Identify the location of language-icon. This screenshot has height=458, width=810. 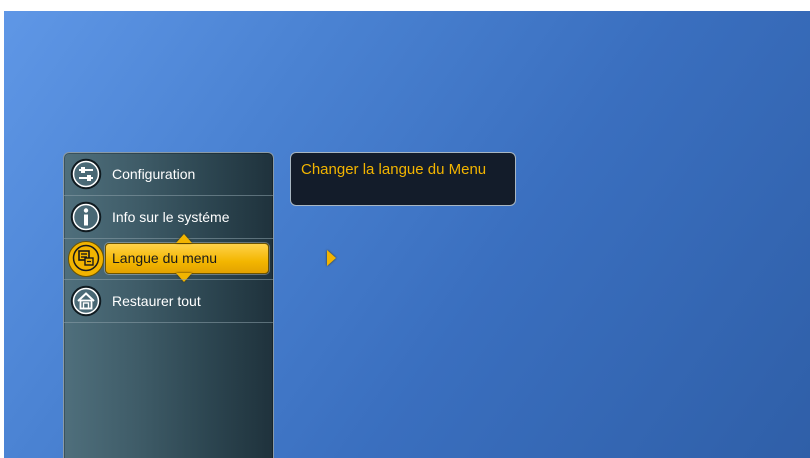
(86, 258).